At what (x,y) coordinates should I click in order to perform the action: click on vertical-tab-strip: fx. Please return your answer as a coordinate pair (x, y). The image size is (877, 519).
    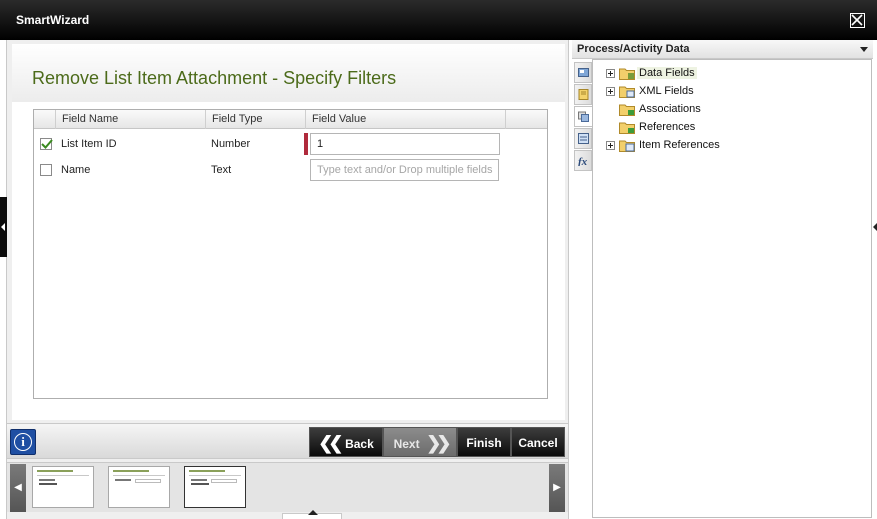
    Looking at the image, I should click on (583, 130).